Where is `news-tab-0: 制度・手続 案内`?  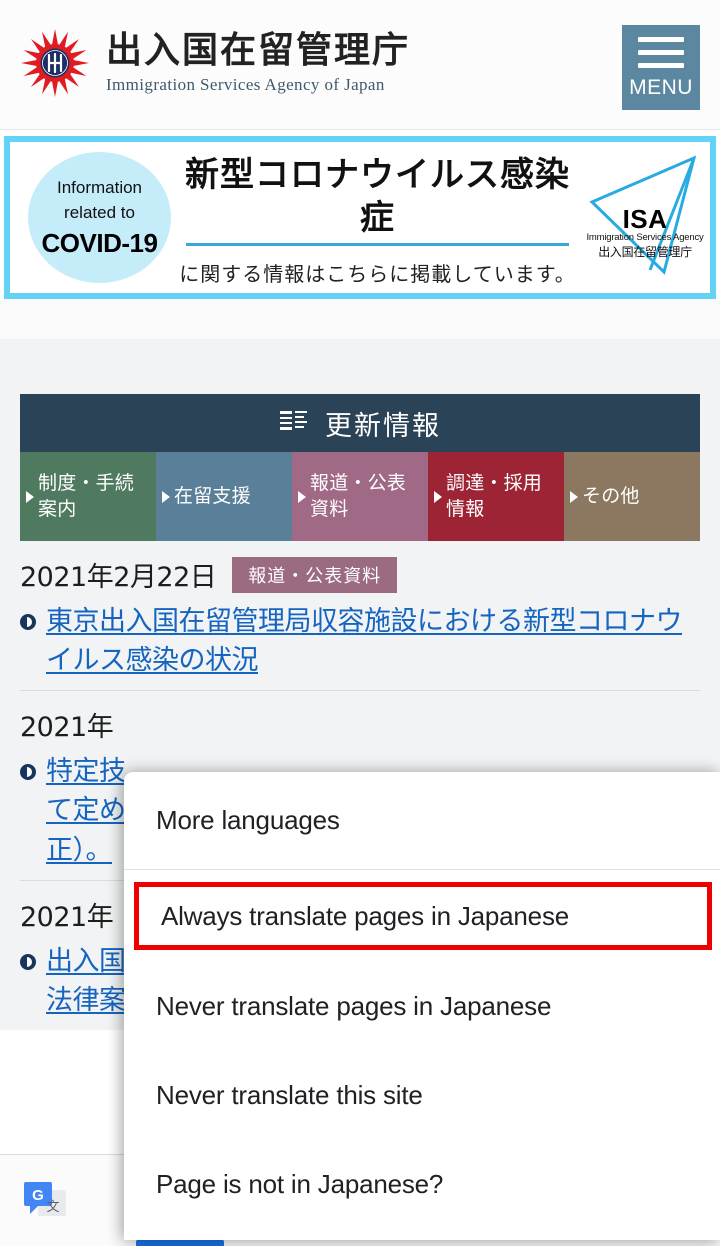
news-tab-0: 制度・手続 案内 is located at coordinates (88, 496).